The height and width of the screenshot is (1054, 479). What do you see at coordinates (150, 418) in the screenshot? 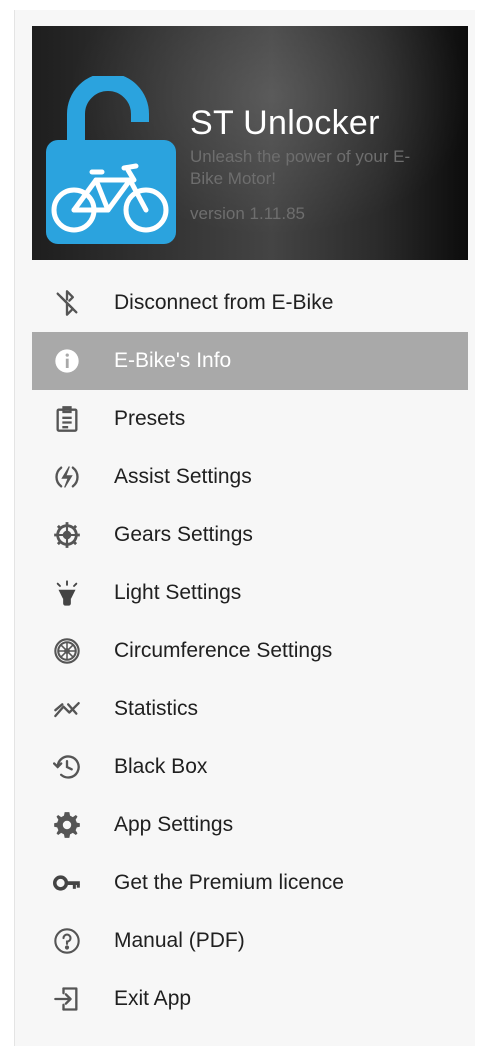
I see `menu-item-label: Presets` at bounding box center [150, 418].